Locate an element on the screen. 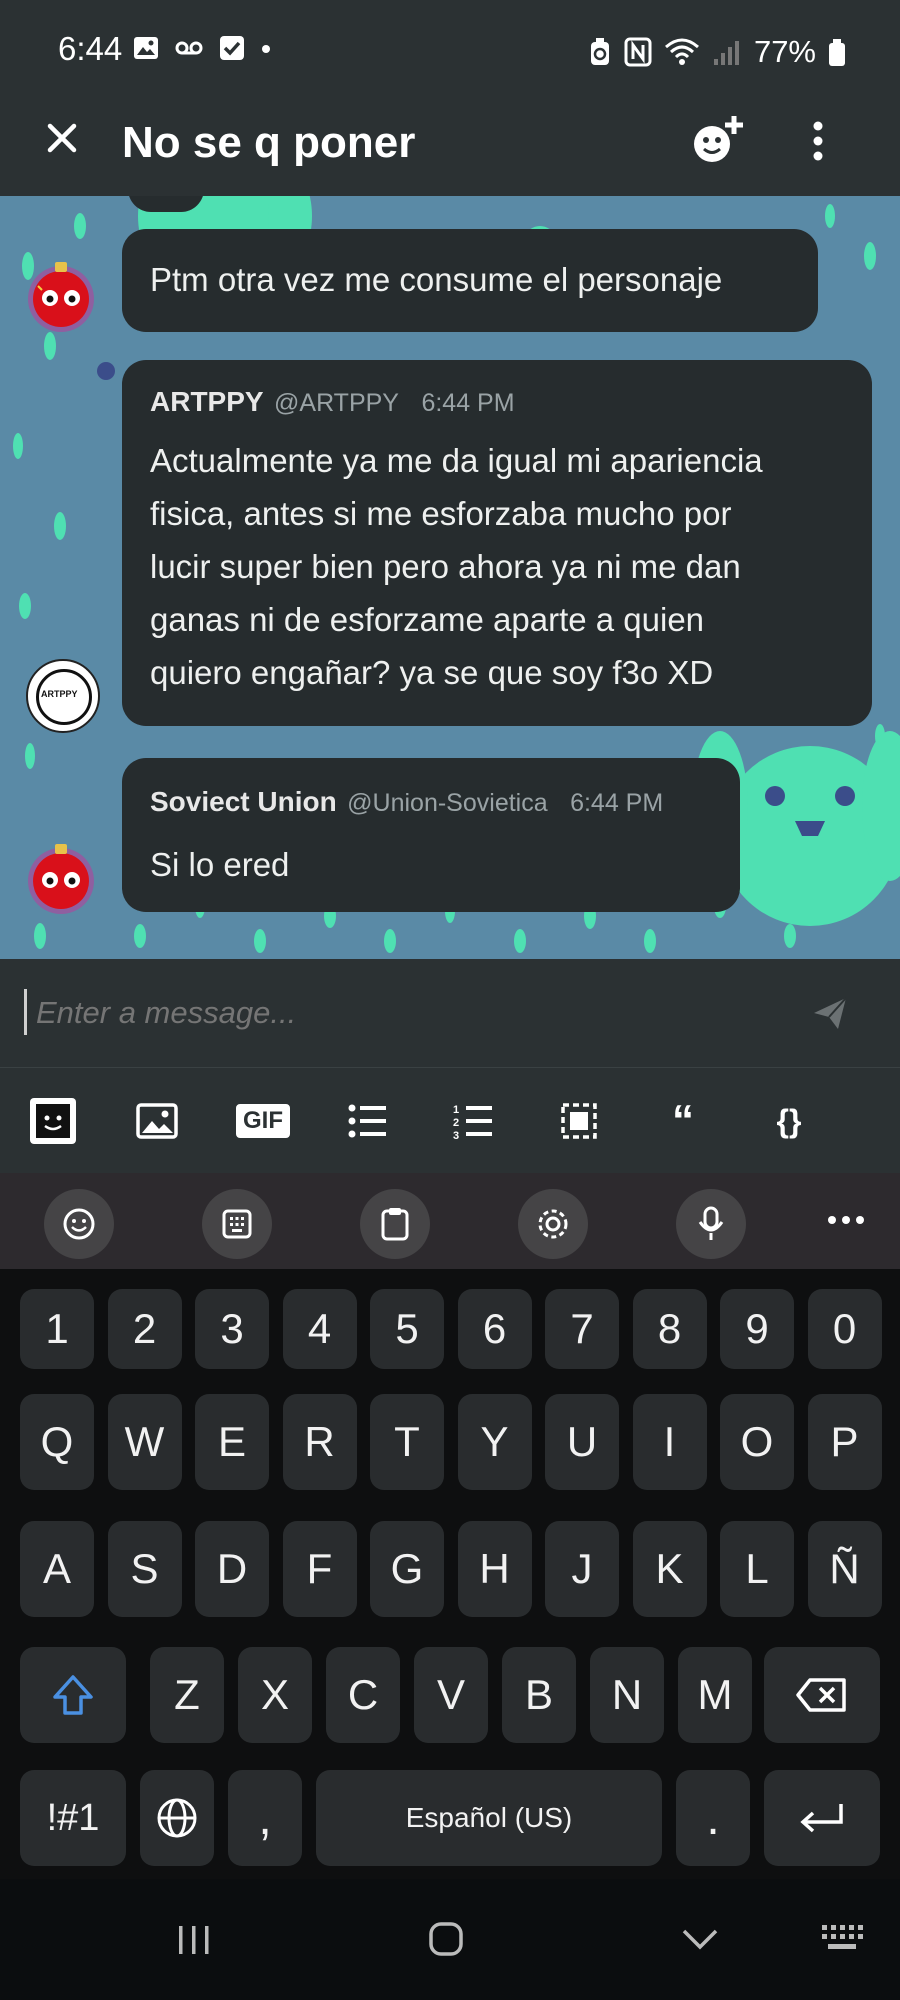 This screenshot has width=900, height=2000. letter-key: O is located at coordinates (757, 1442).